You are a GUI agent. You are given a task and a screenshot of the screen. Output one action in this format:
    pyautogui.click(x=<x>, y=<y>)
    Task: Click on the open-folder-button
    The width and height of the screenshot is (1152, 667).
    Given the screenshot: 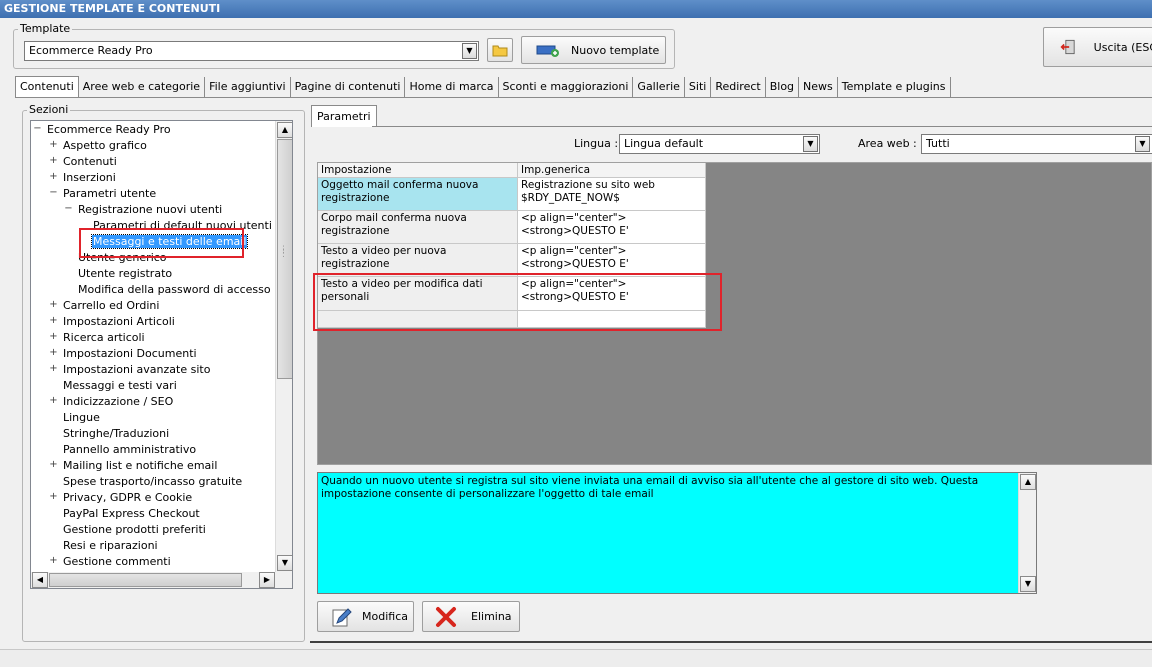 What is the action you would take?
    pyautogui.click(x=500, y=50)
    